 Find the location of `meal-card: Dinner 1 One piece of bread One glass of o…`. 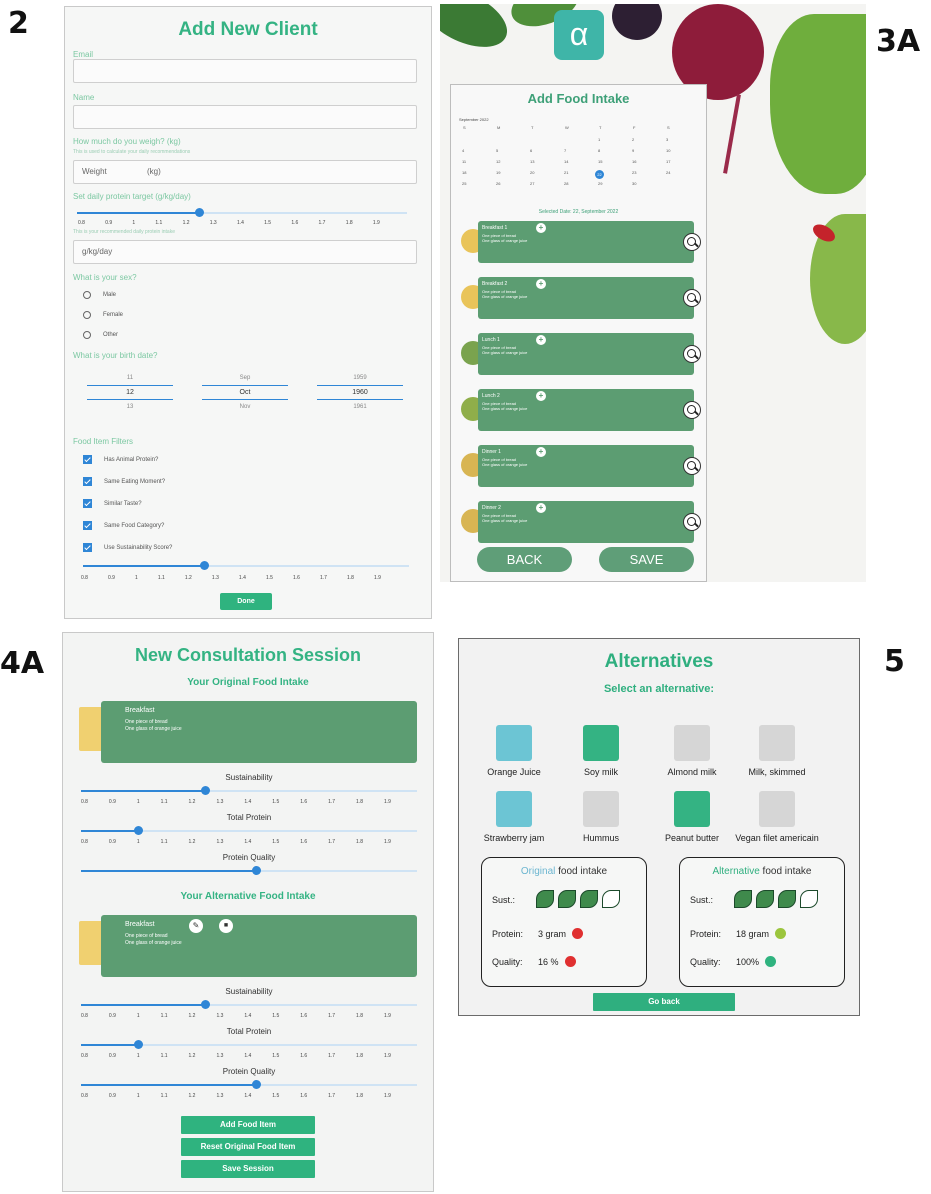

meal-card: Dinner 1 One piece of bread One glass of o… is located at coordinates (589, 466).